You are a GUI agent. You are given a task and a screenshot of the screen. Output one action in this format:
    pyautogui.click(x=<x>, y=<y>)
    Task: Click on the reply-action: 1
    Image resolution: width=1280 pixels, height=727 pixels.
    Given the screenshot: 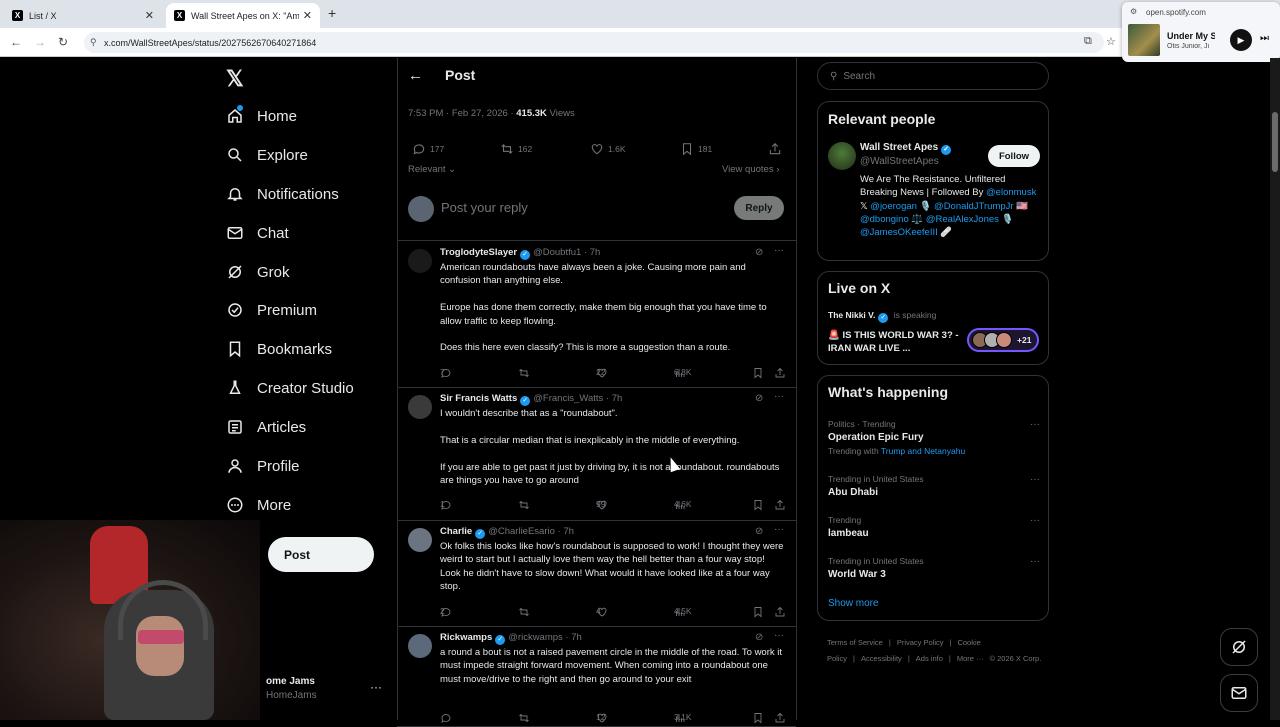 What is the action you would take?
    pyautogui.click(x=448, y=505)
    